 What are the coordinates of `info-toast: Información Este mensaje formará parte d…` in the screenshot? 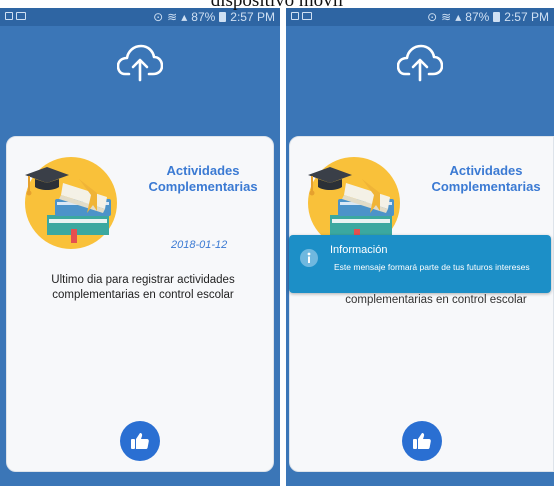 It's located at (420, 264).